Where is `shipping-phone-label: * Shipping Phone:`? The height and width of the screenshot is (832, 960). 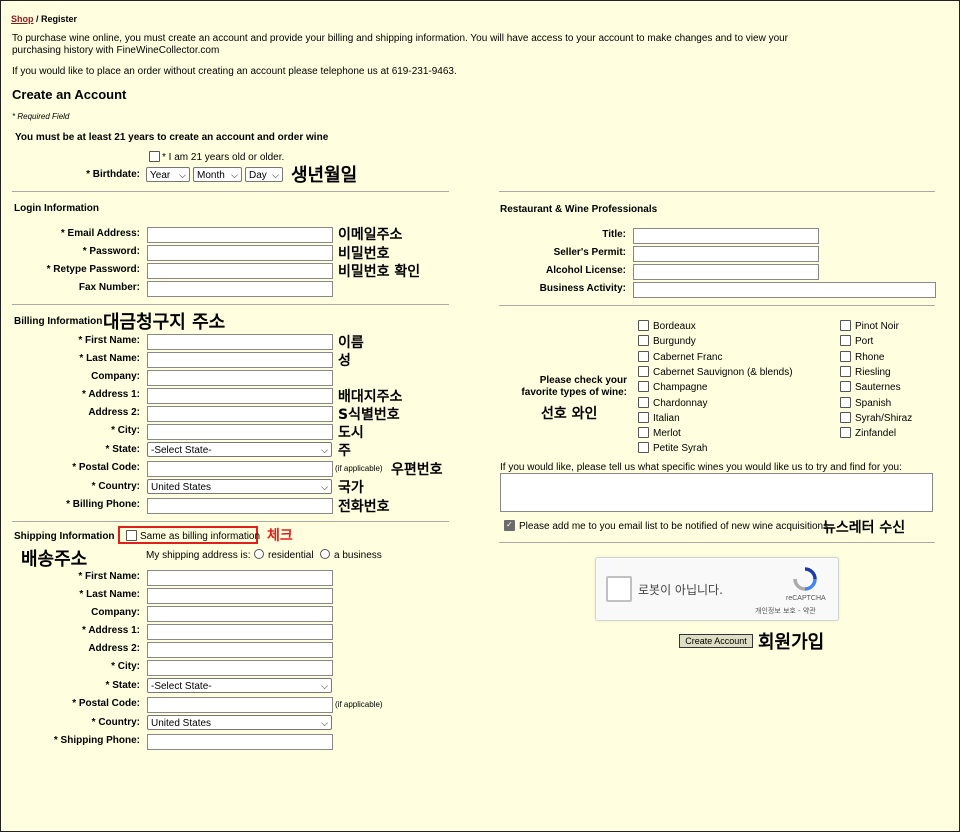 shipping-phone-label: * Shipping Phone: is located at coordinates (96, 740).